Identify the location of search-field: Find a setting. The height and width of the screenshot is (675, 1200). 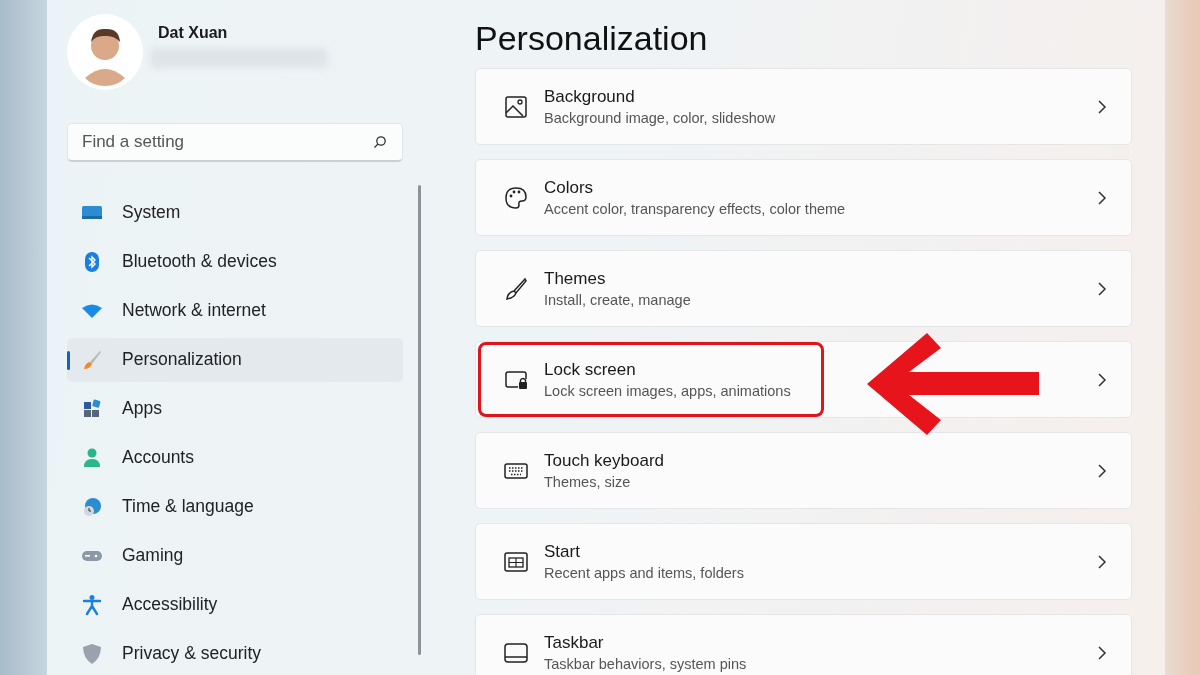
(235, 142).